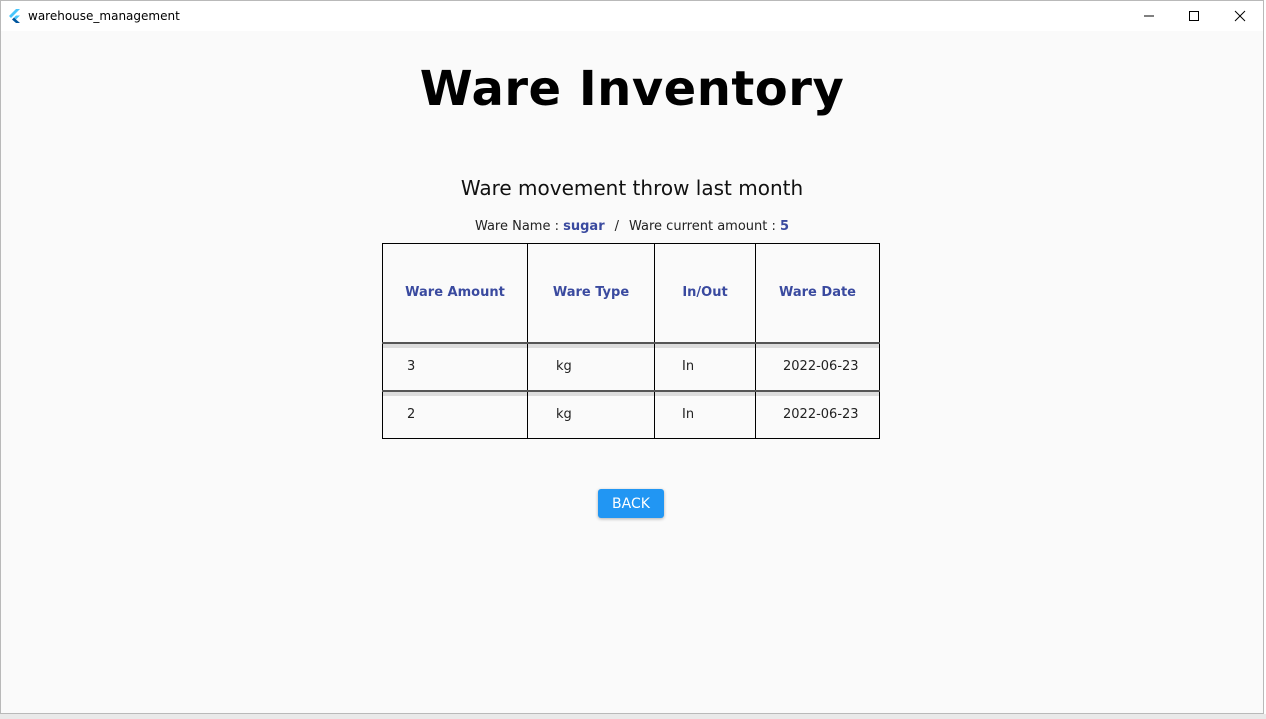 The height and width of the screenshot is (719, 1266). What do you see at coordinates (705, 226) in the screenshot?
I see `ware-amount-label: Ware current amount :` at bounding box center [705, 226].